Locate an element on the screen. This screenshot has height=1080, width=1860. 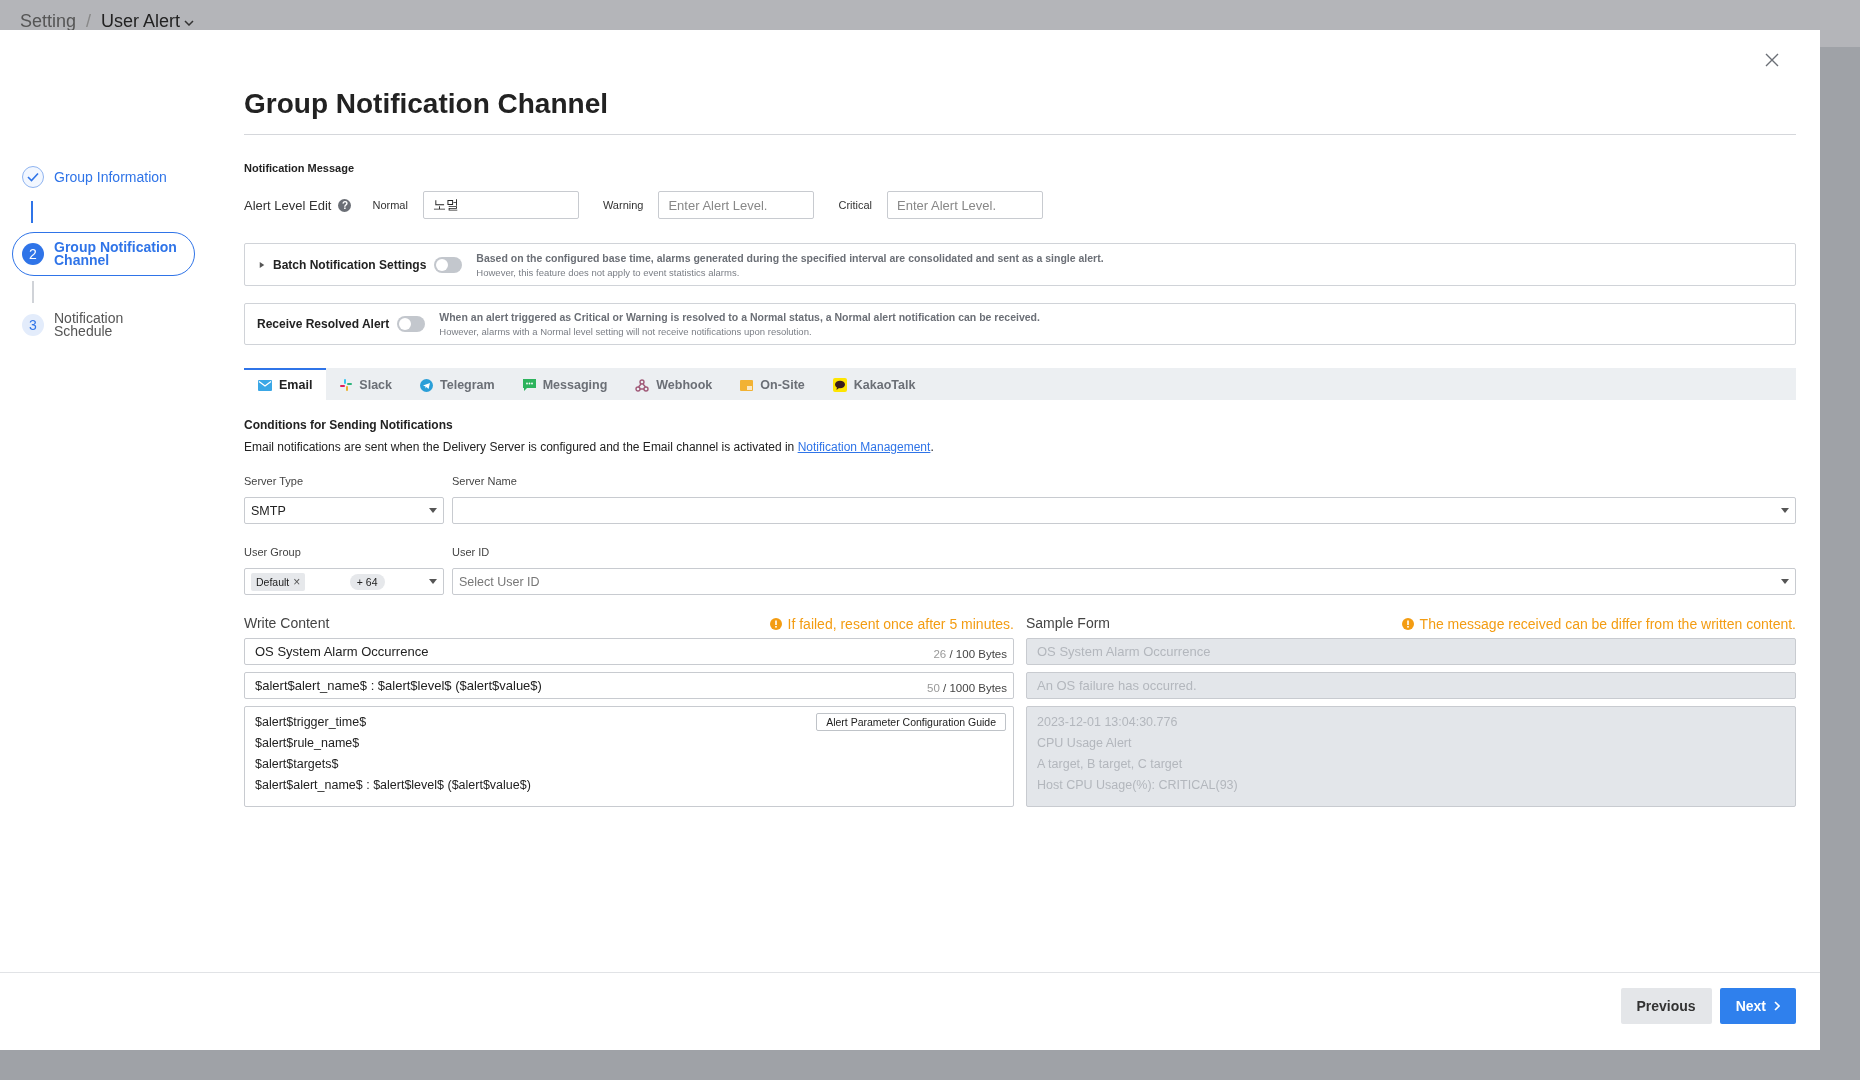
option-note: However, alarms with a Normal level setting will not receive notifications upon resolution. is located at coordinates (626, 331).